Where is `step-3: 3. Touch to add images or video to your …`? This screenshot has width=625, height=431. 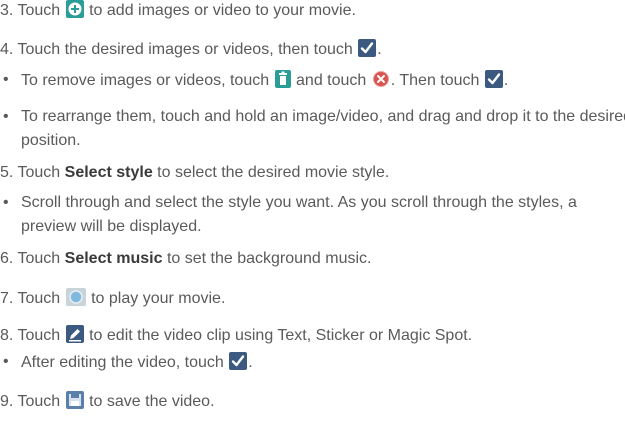
step-3: 3. Touch to add images or video to your … is located at coordinates (178, 10).